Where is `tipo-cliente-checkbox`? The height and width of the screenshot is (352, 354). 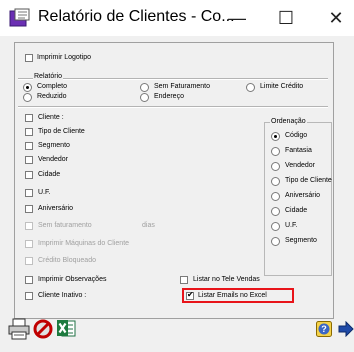 tipo-cliente-checkbox is located at coordinates (29, 132).